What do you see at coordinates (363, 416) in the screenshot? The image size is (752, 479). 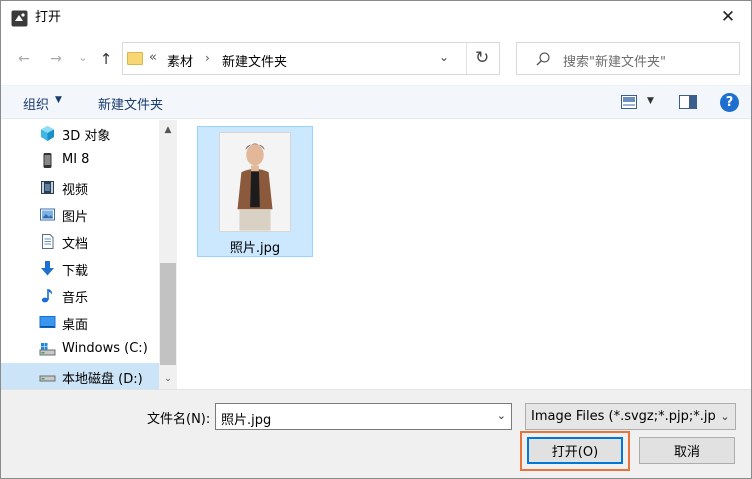 I see `filename-input: 照片.jpg ⌄` at bounding box center [363, 416].